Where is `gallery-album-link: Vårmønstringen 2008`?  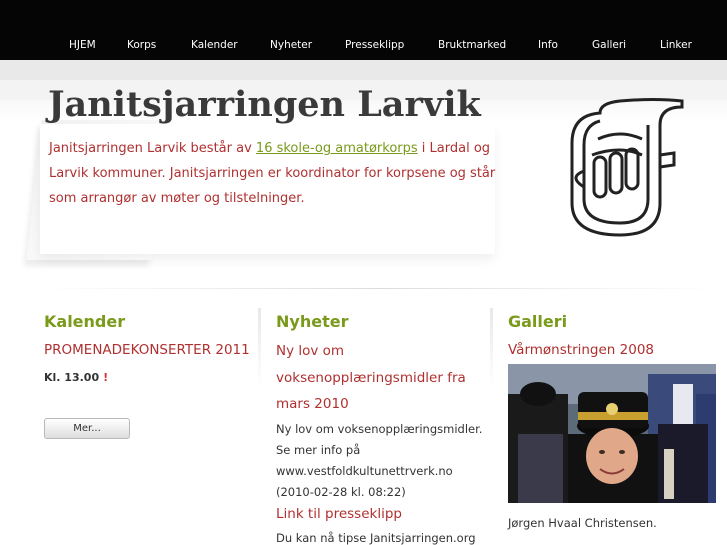
gallery-album-link: Vårmønstringen 2008 is located at coordinates (581, 350).